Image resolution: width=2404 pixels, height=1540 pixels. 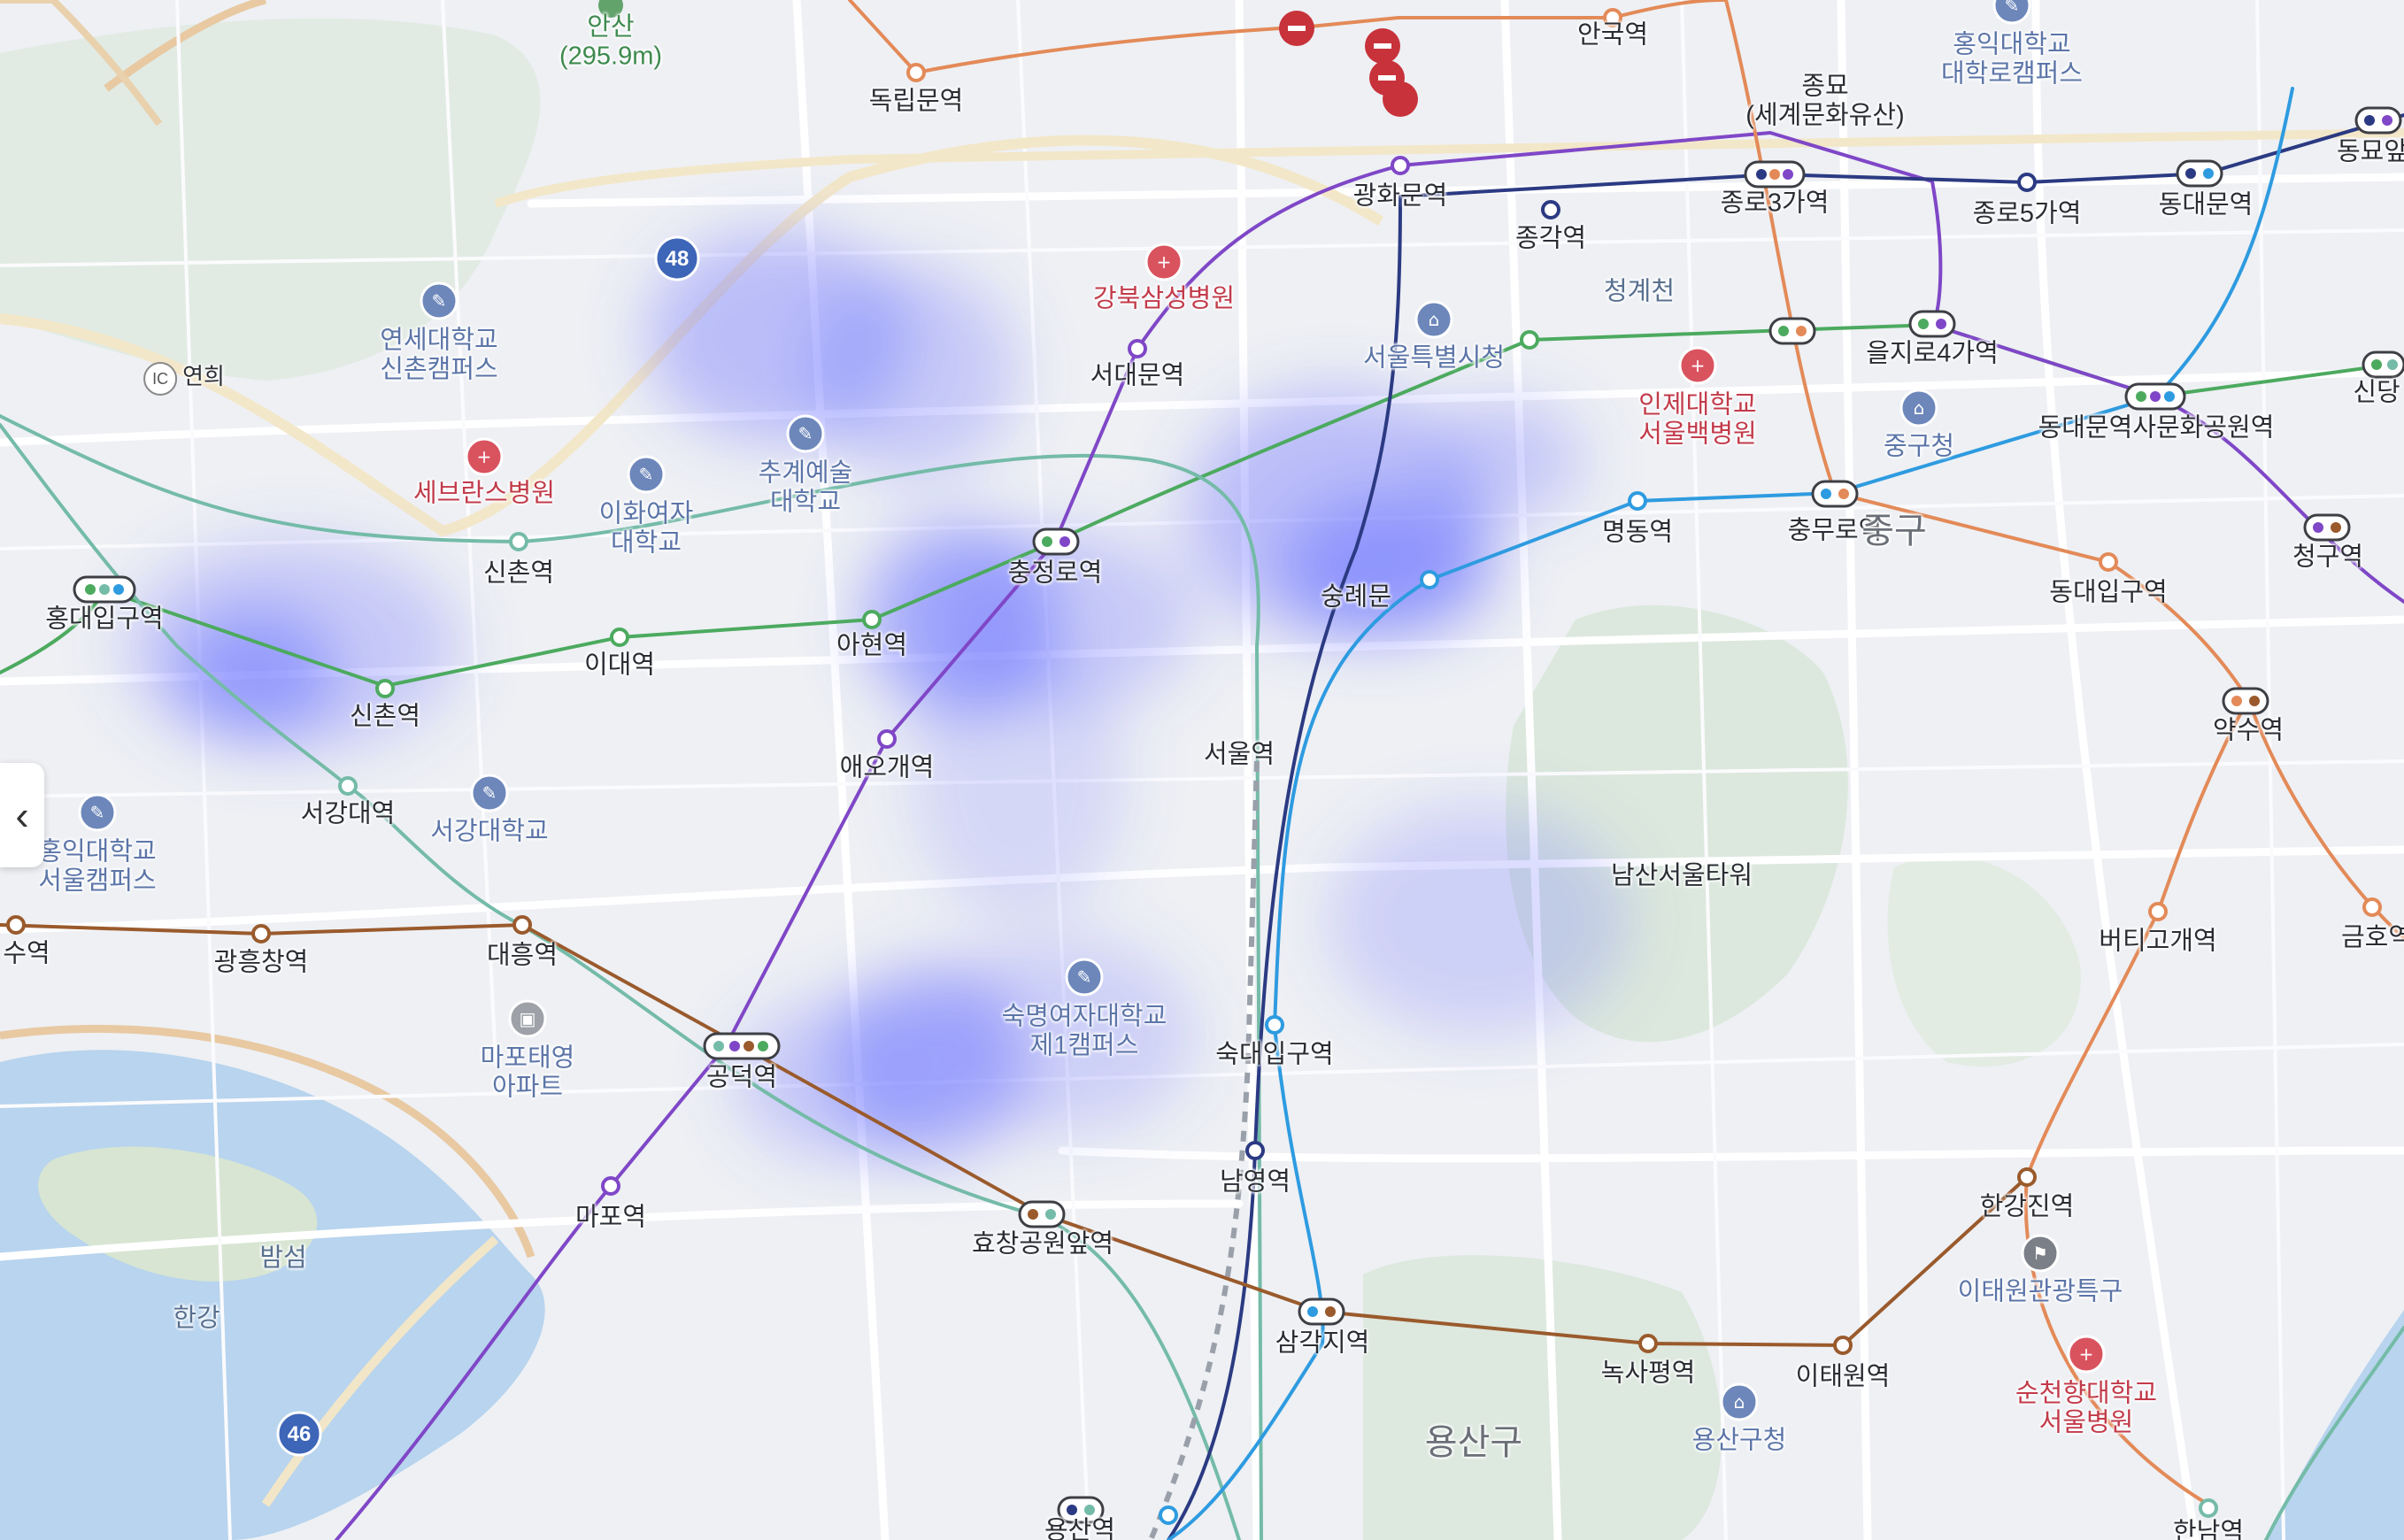 What do you see at coordinates (1137, 375) in the screenshot?
I see `station-label-seodaemun: 서대문역` at bounding box center [1137, 375].